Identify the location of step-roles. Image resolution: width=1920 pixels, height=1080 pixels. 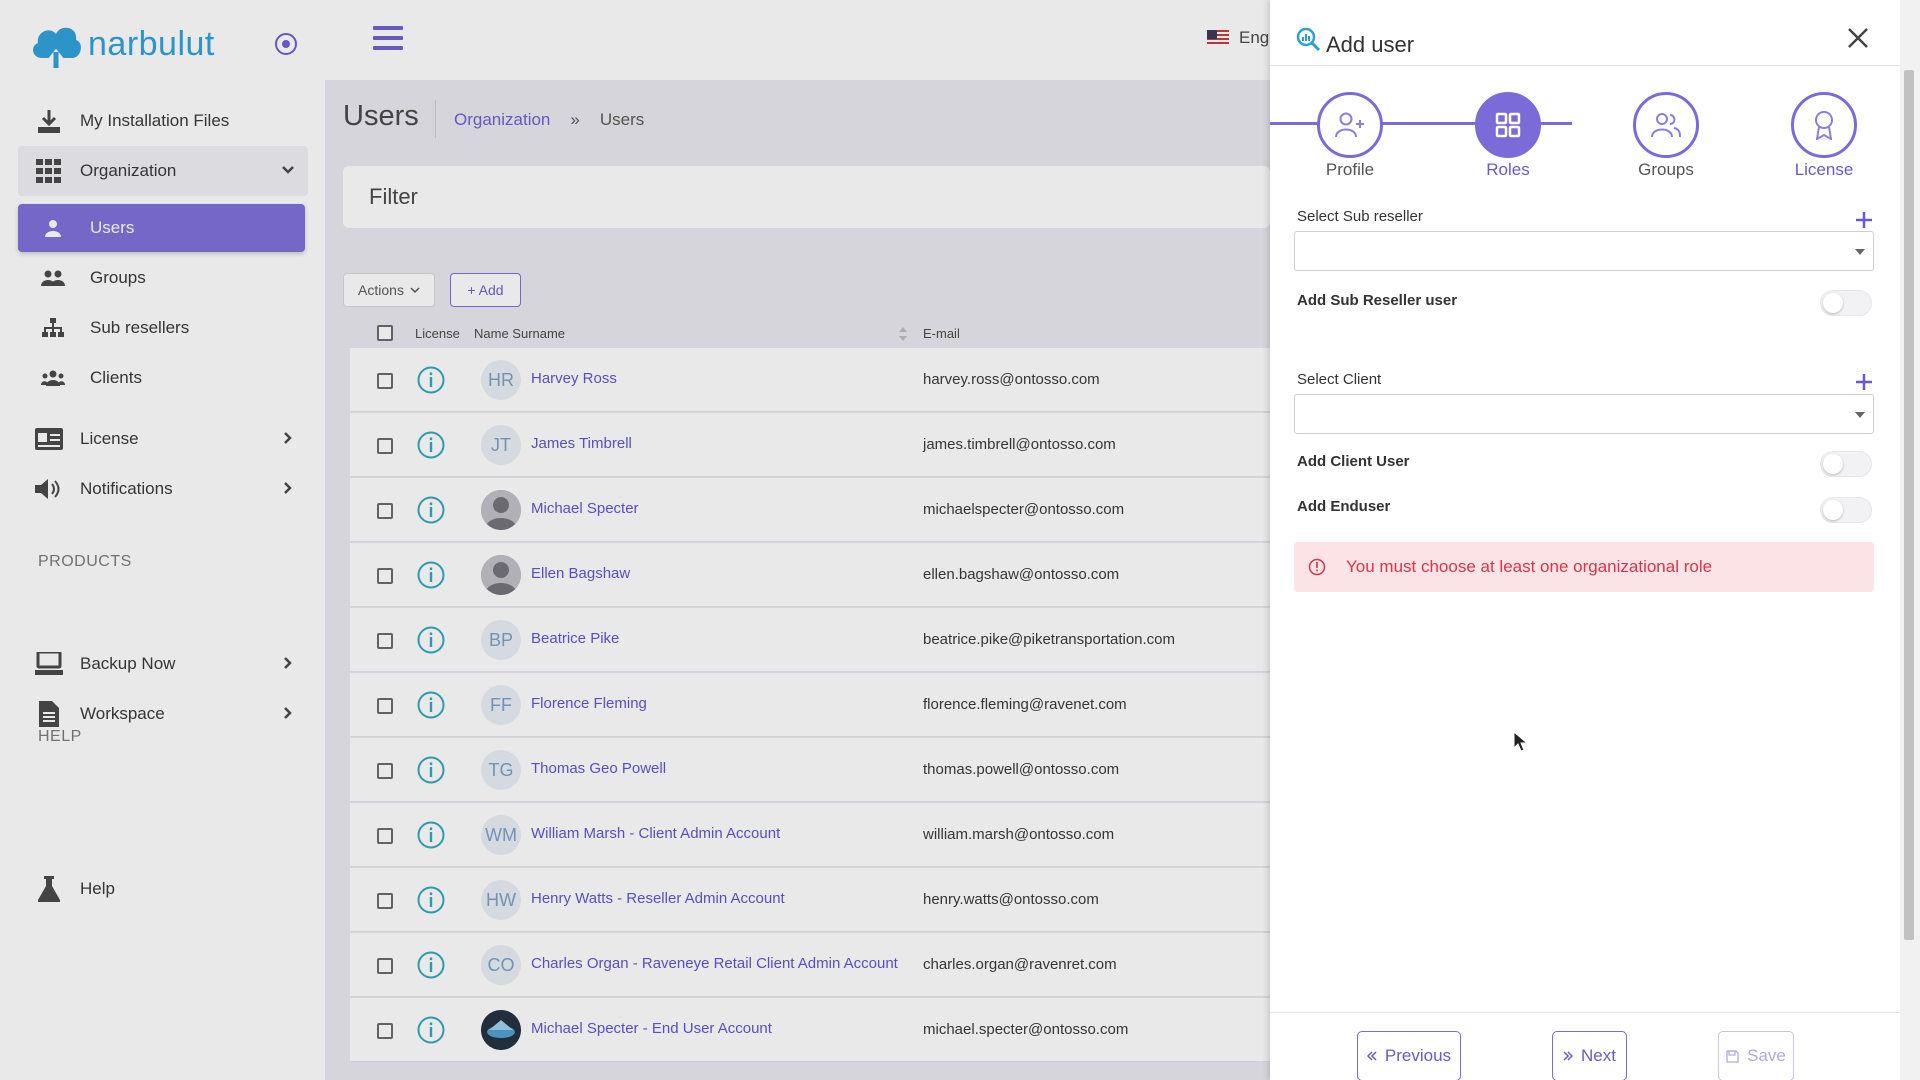
(1508, 125).